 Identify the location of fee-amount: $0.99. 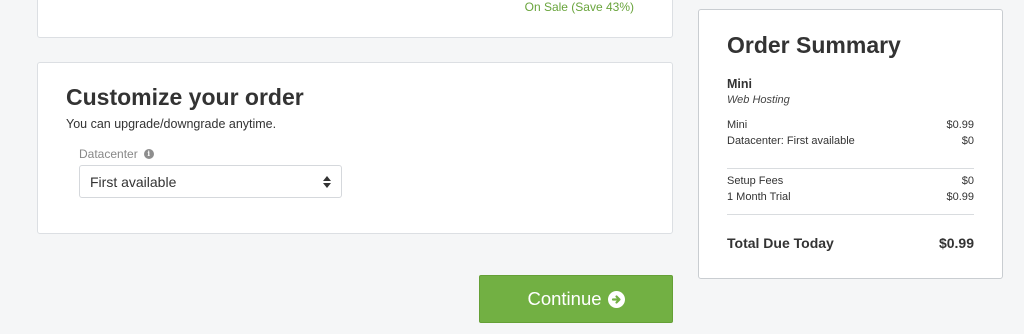
(960, 197).